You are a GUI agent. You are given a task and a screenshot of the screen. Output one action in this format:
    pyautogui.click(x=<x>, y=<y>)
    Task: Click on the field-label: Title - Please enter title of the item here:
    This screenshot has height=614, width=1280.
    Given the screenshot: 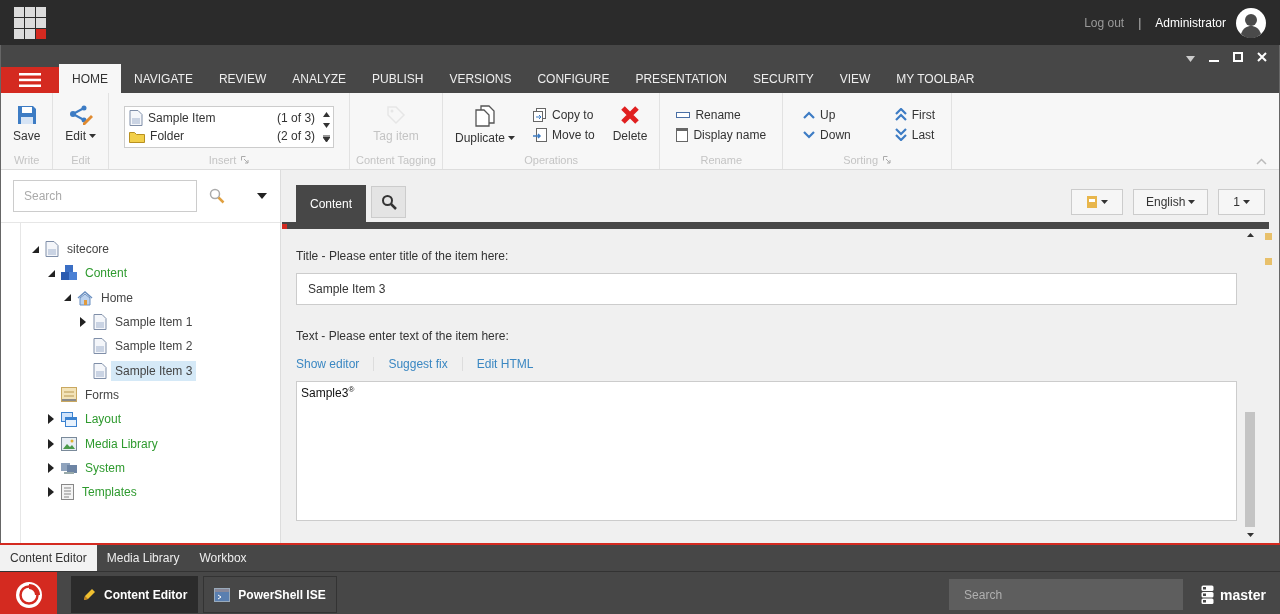 What is the action you would take?
    pyautogui.click(x=403, y=256)
    